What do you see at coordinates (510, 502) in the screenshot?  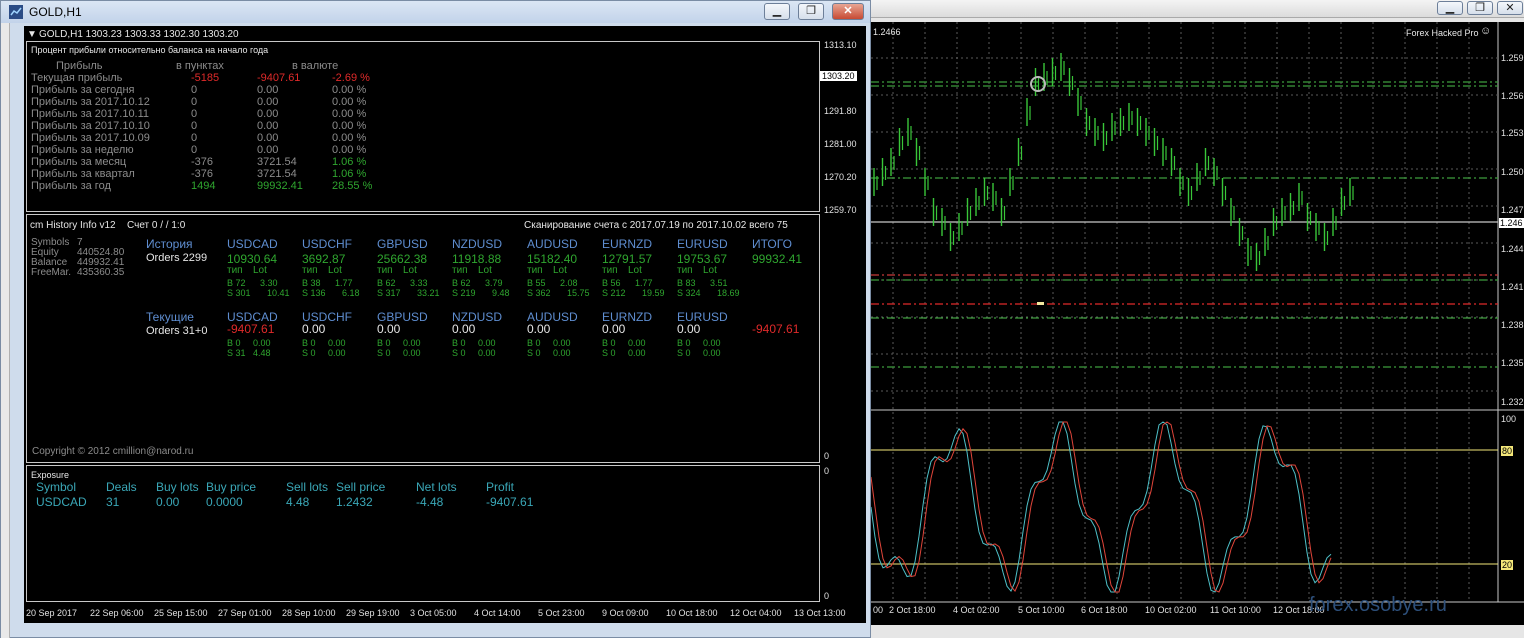 I see `exposure-cell: -9407.61` at bounding box center [510, 502].